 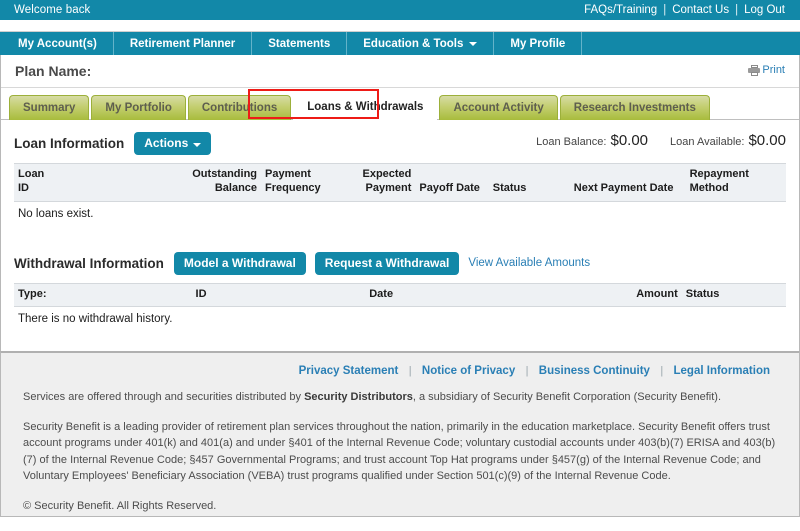 I want to click on actions-button: Actions, so click(x=173, y=143).